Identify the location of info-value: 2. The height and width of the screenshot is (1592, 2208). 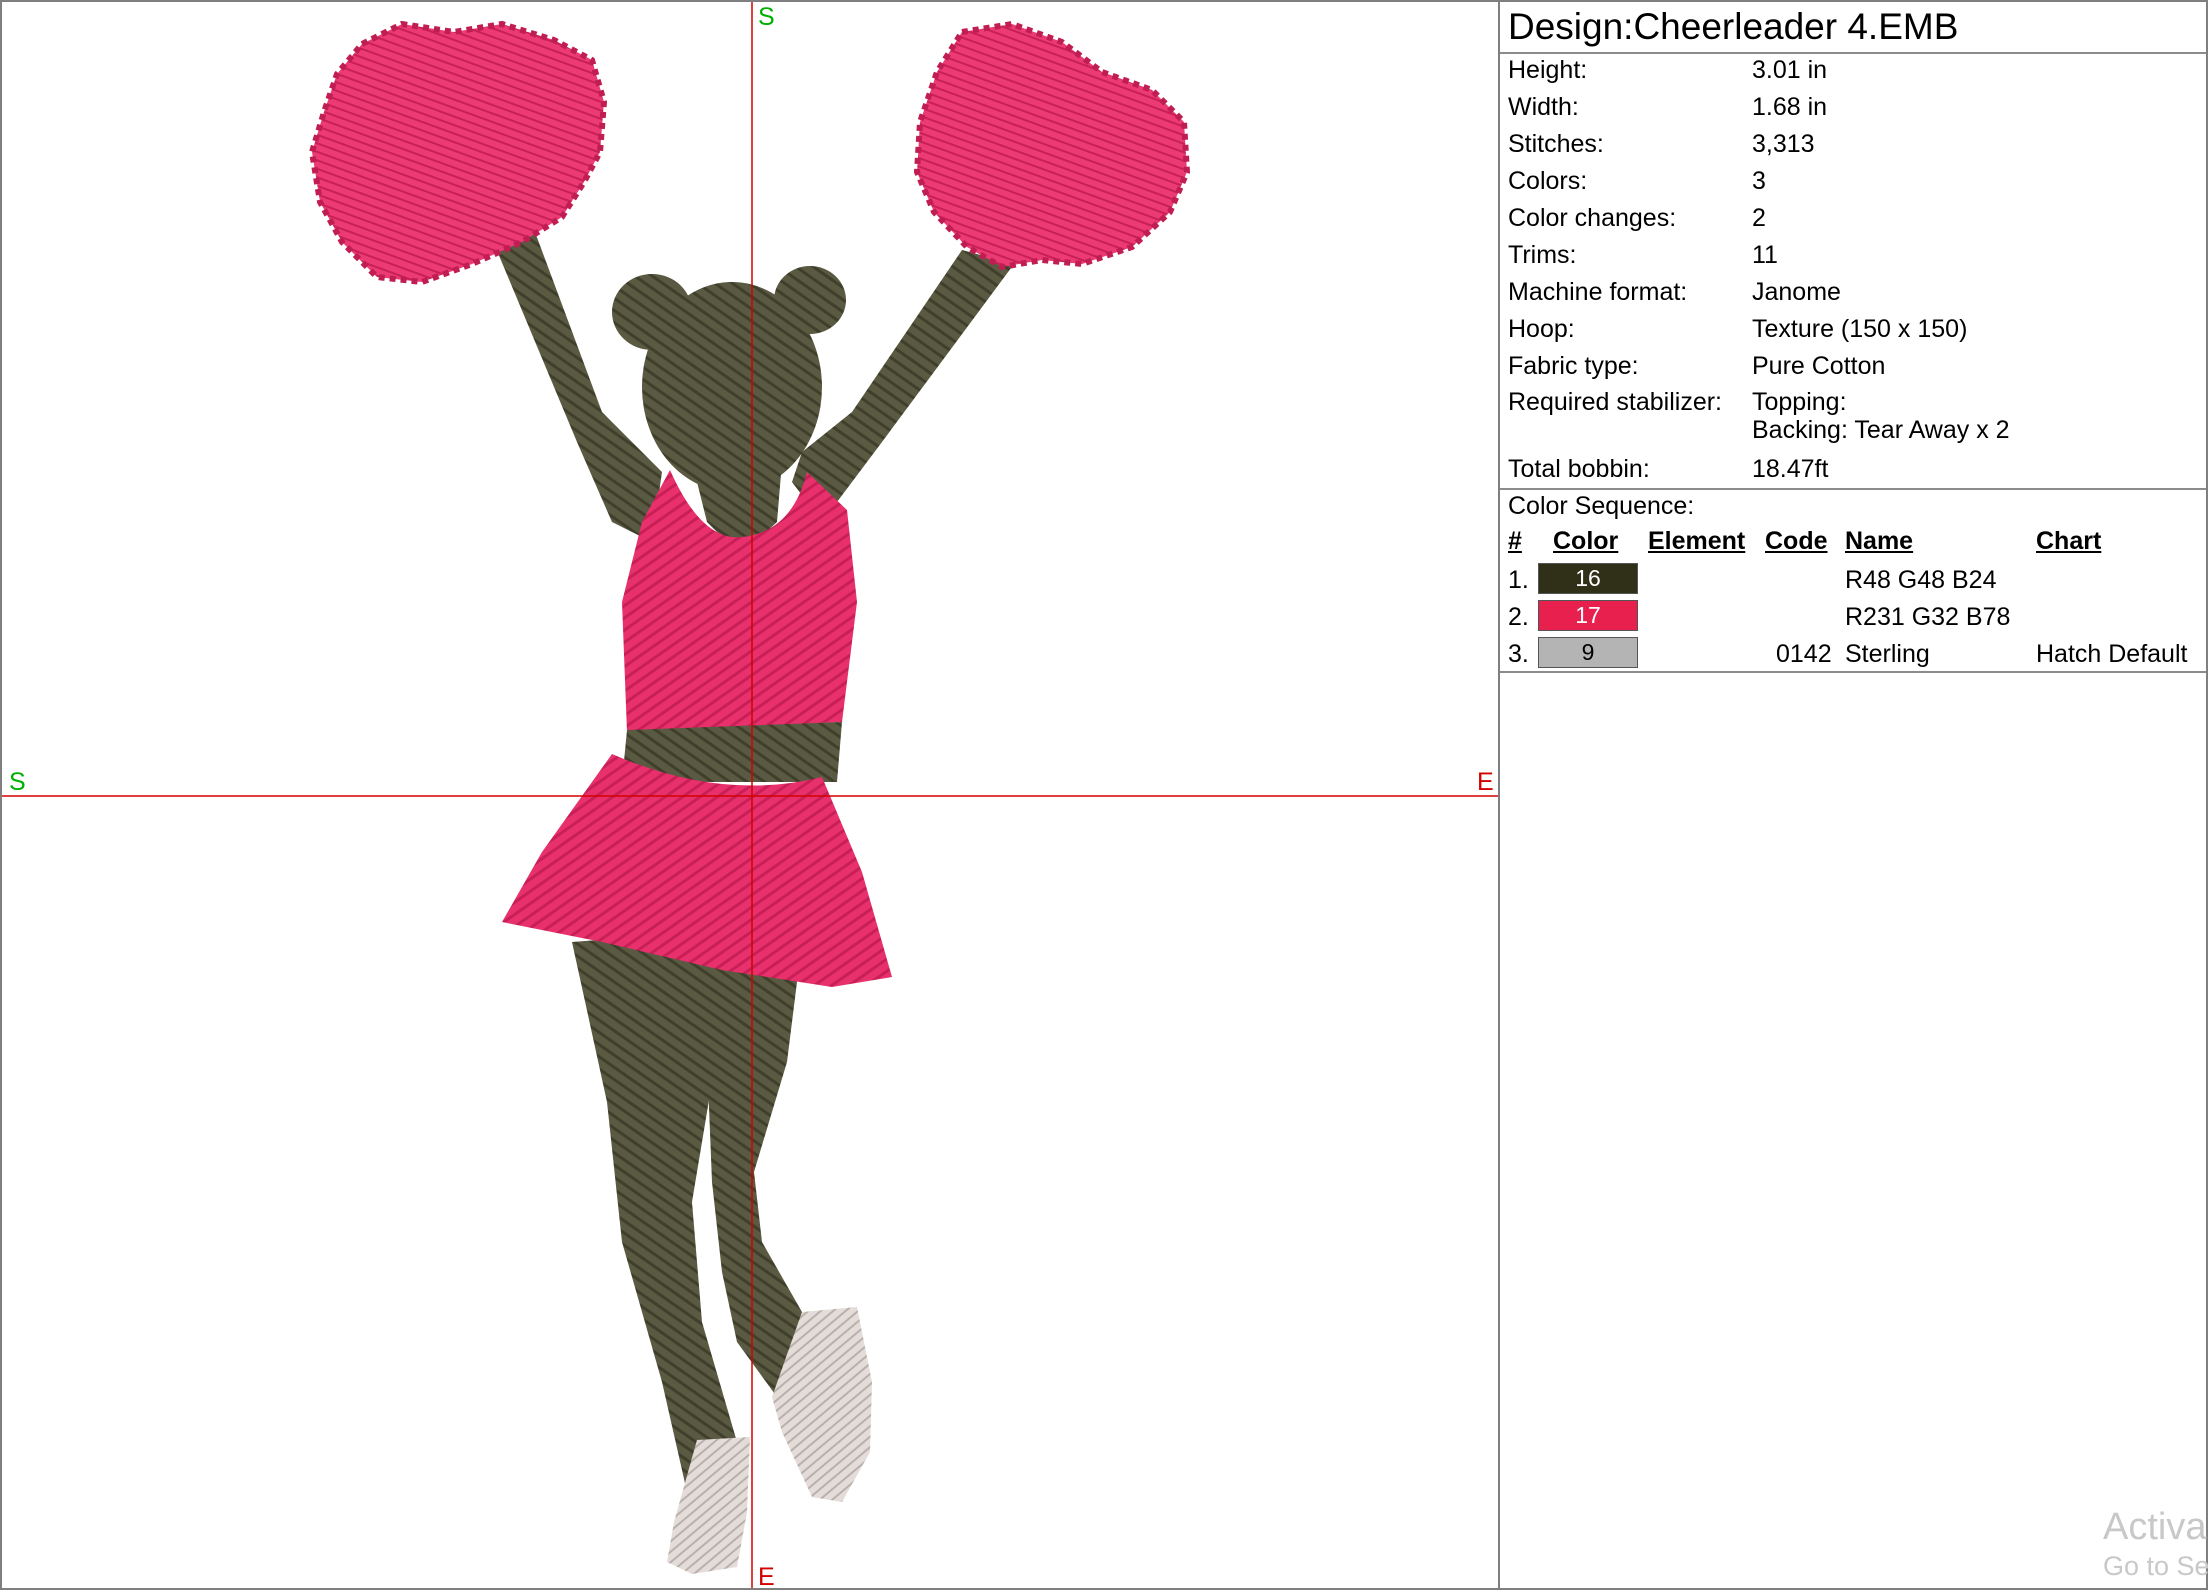
(1759, 218).